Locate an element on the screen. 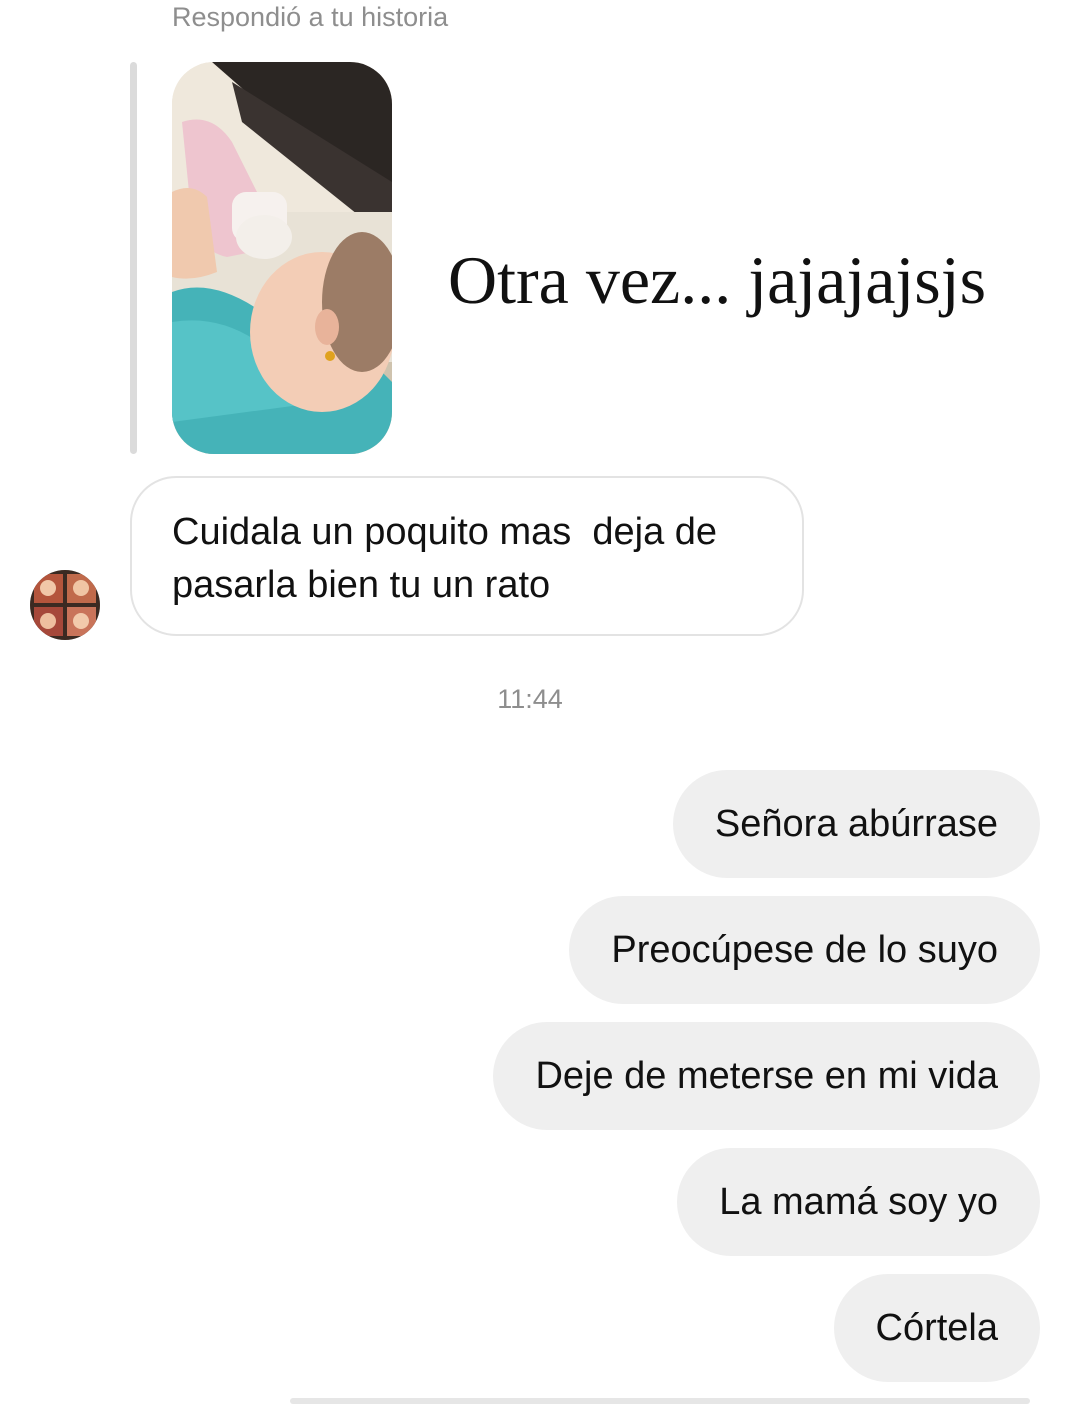  avatar-image is located at coordinates (65, 605).